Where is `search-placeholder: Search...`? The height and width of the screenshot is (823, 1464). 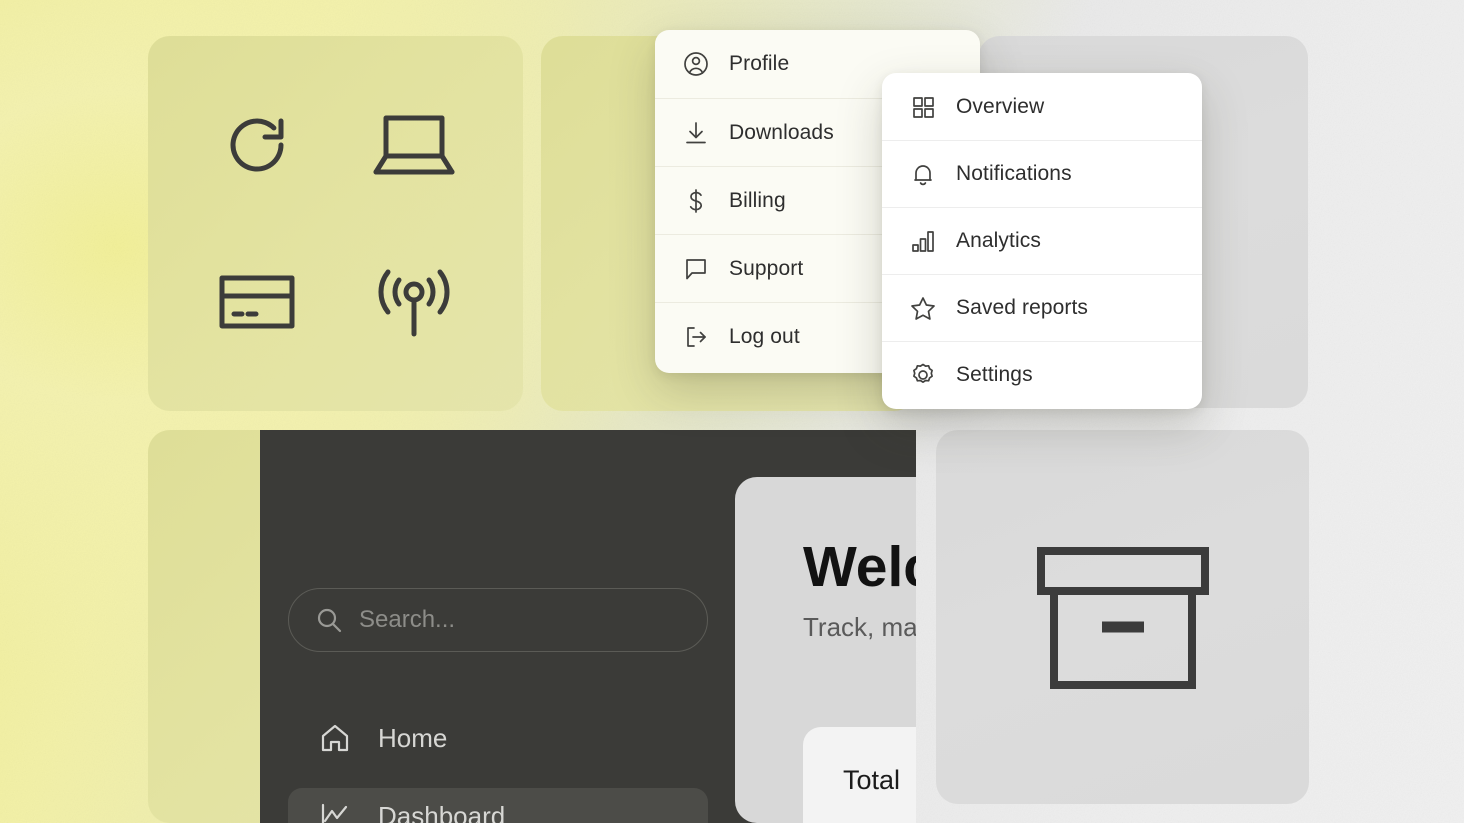 search-placeholder: Search... is located at coordinates (407, 619).